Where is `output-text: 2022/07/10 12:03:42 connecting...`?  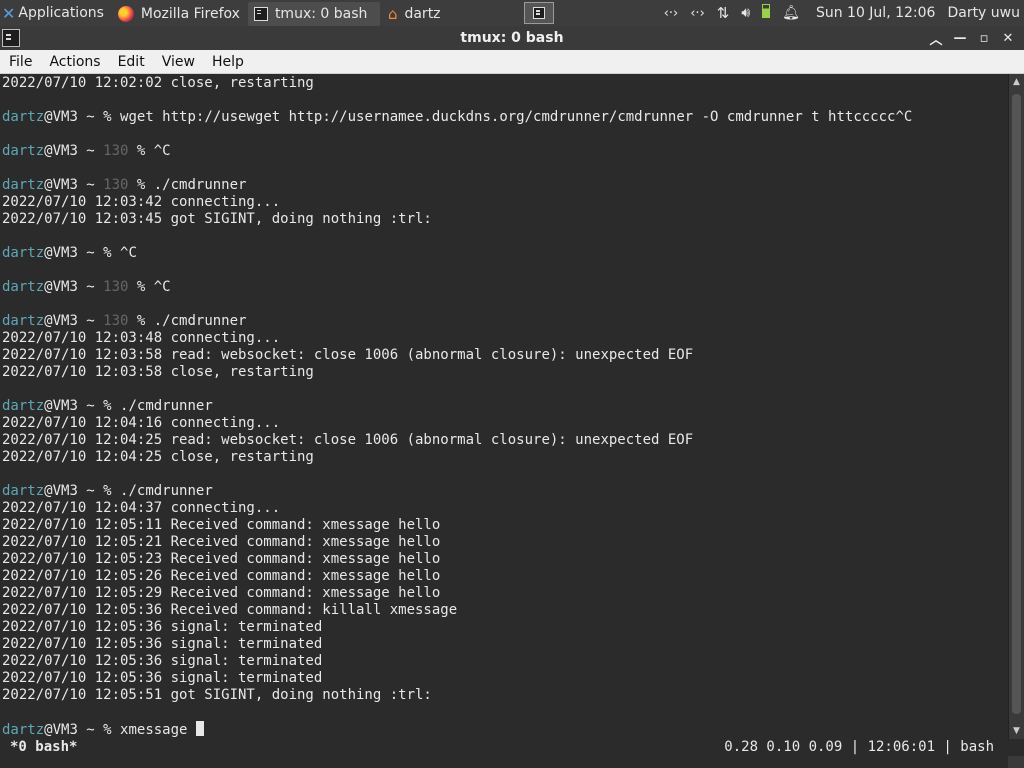 output-text: 2022/07/10 12:03:42 connecting... is located at coordinates (141, 202).